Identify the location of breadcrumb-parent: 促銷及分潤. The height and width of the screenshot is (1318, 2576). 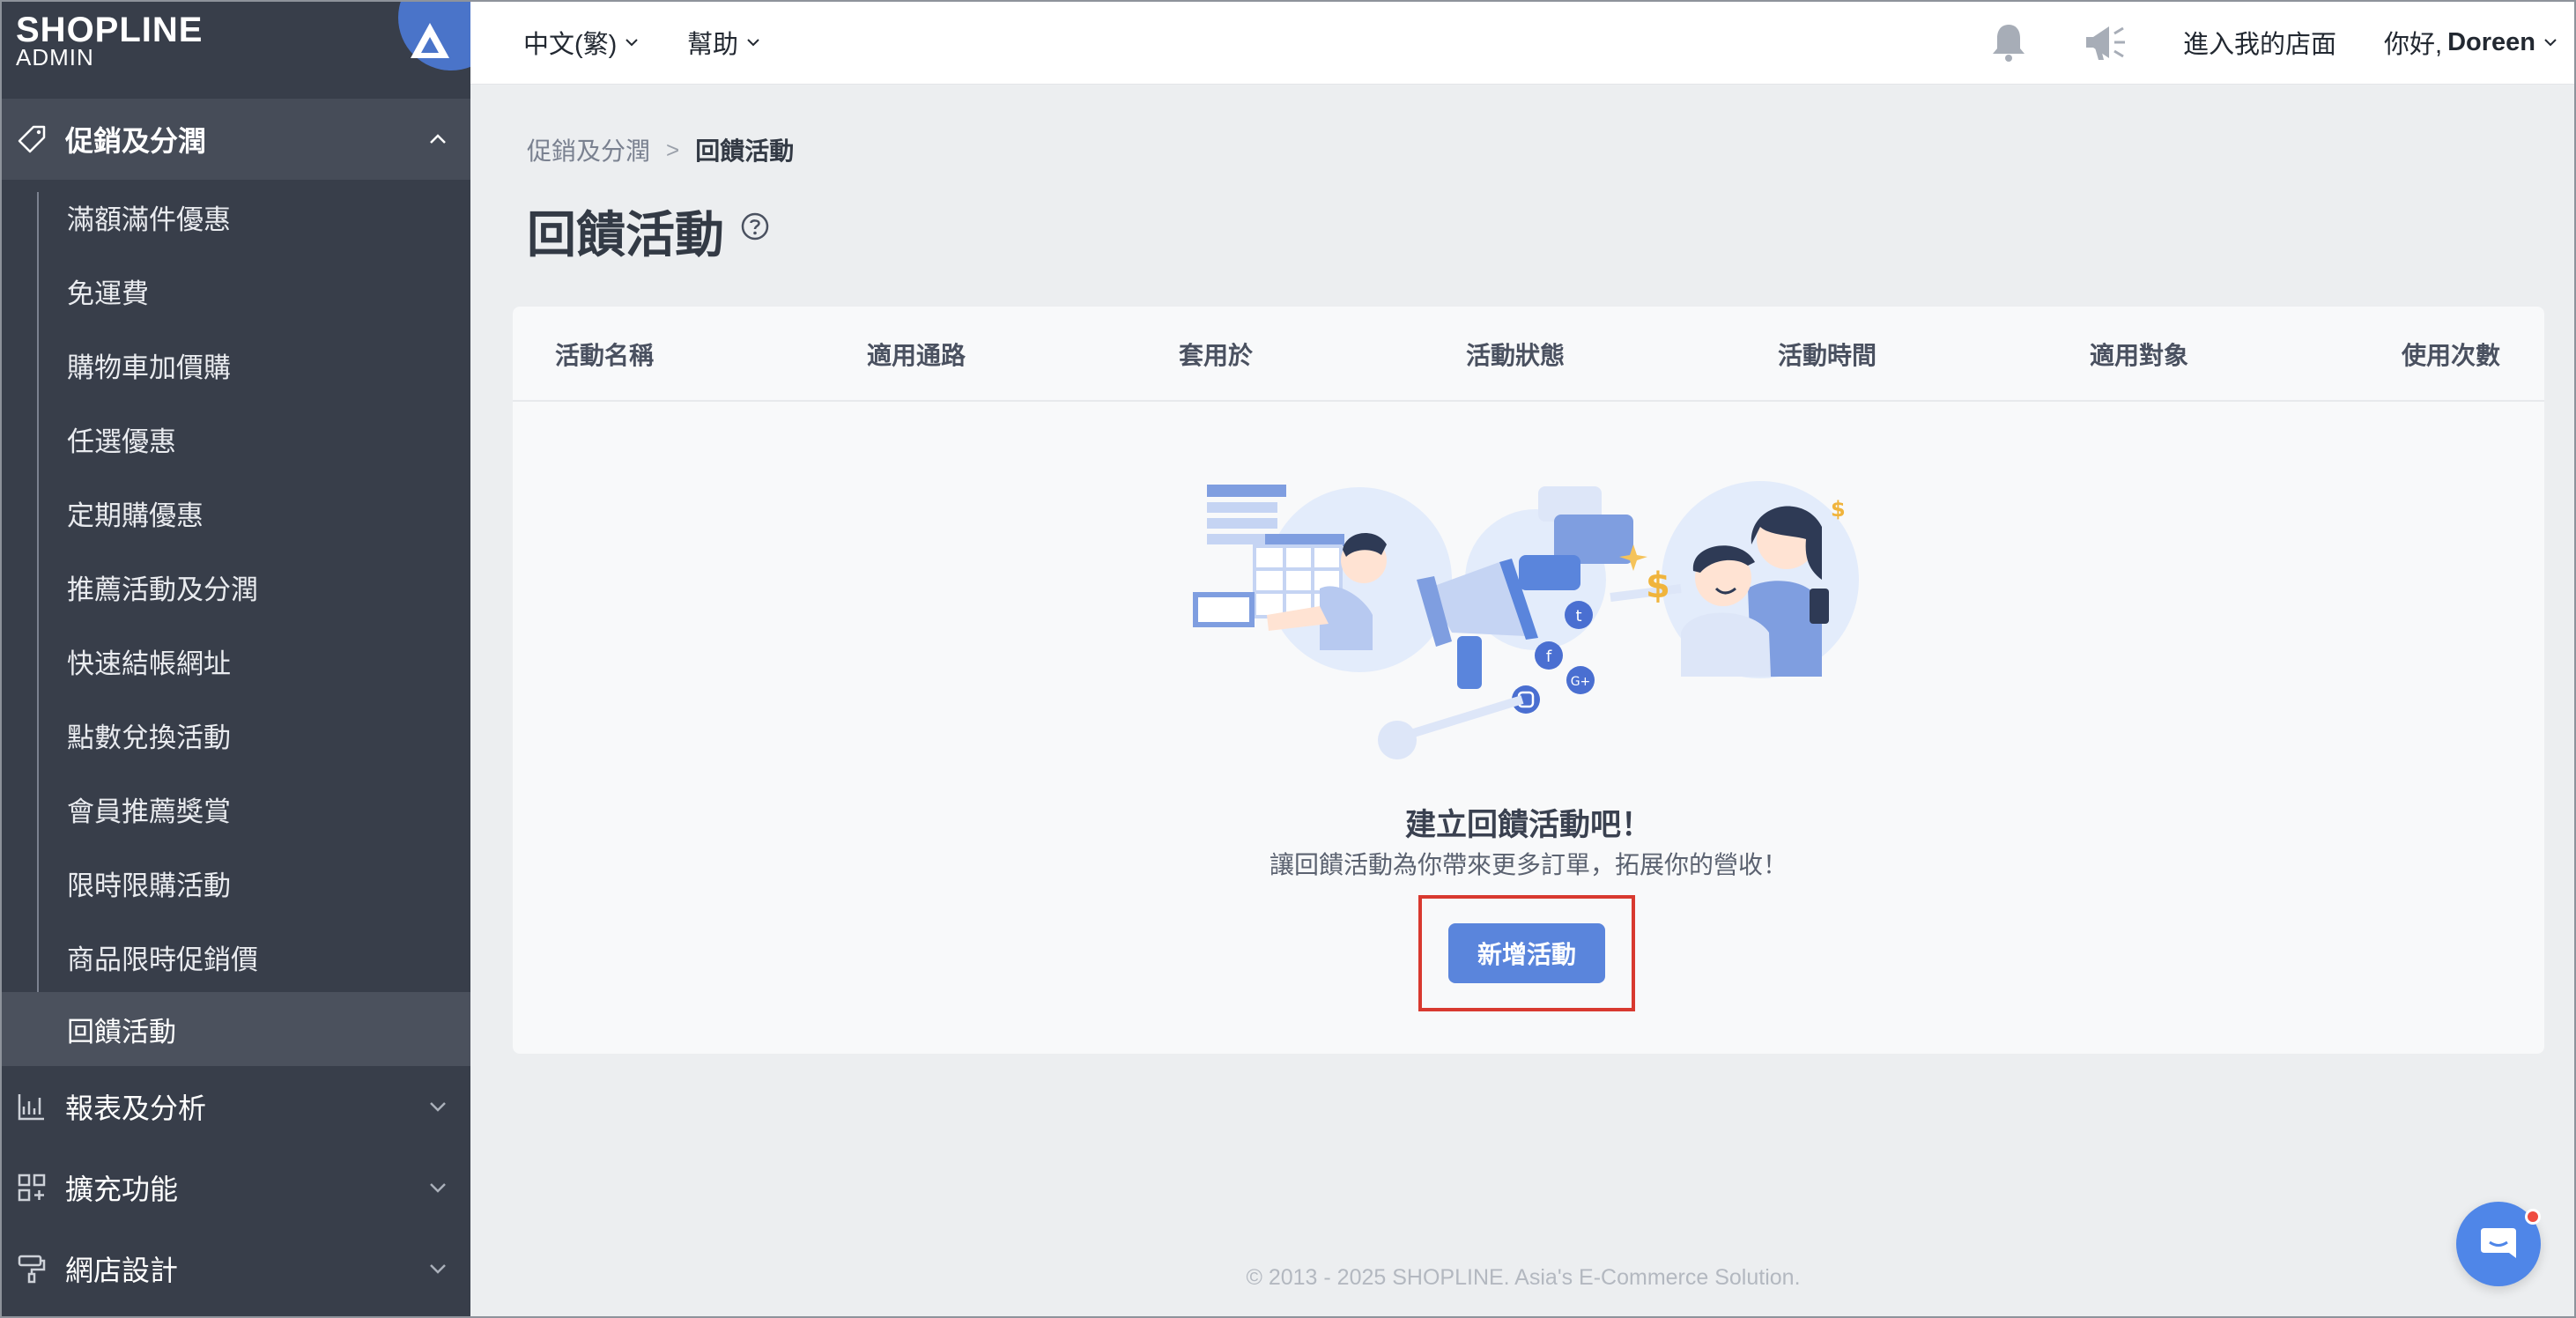
(589, 150).